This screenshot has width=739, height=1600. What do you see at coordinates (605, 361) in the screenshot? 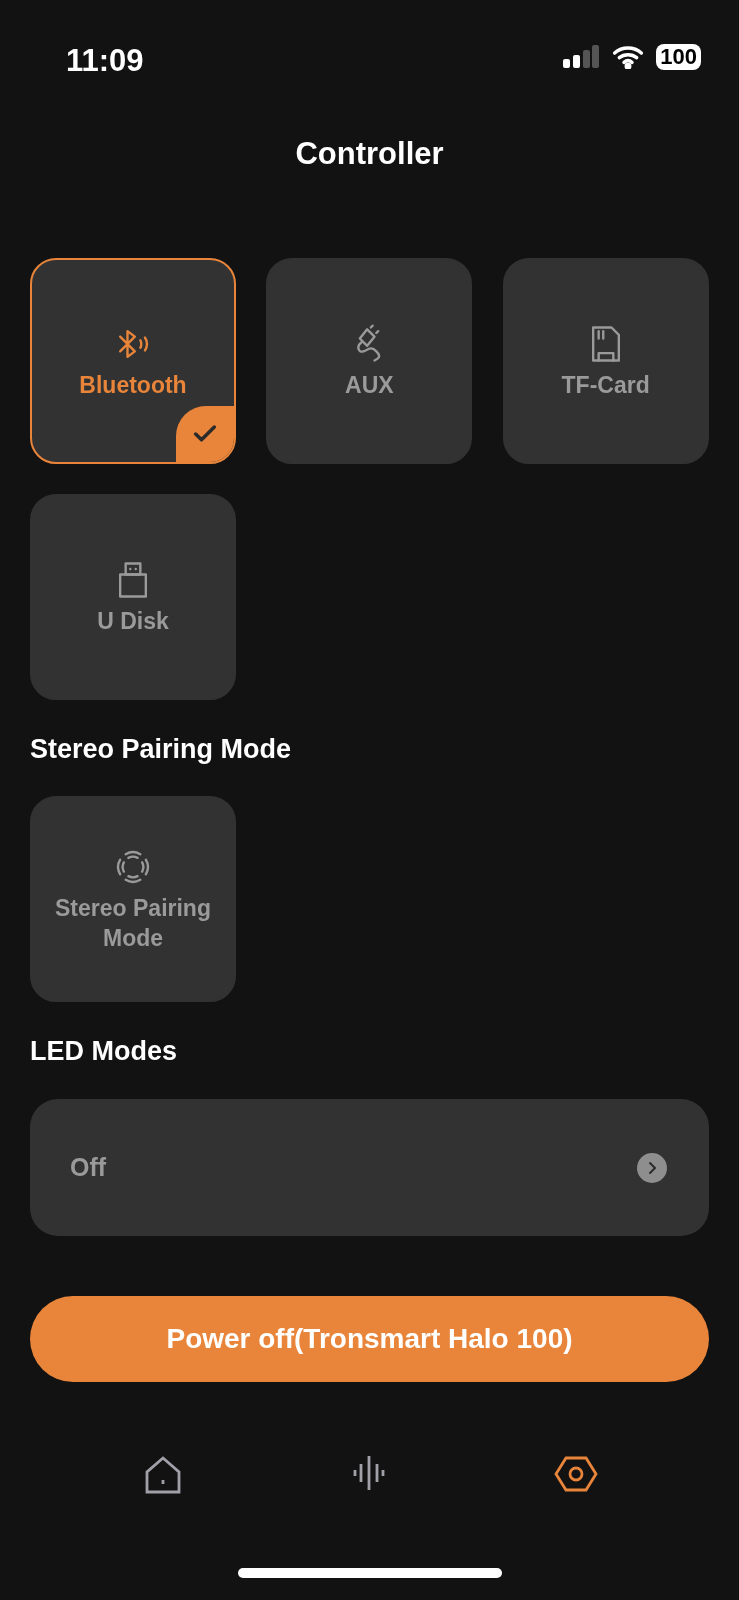
I see `source-tile: TF-Card` at bounding box center [605, 361].